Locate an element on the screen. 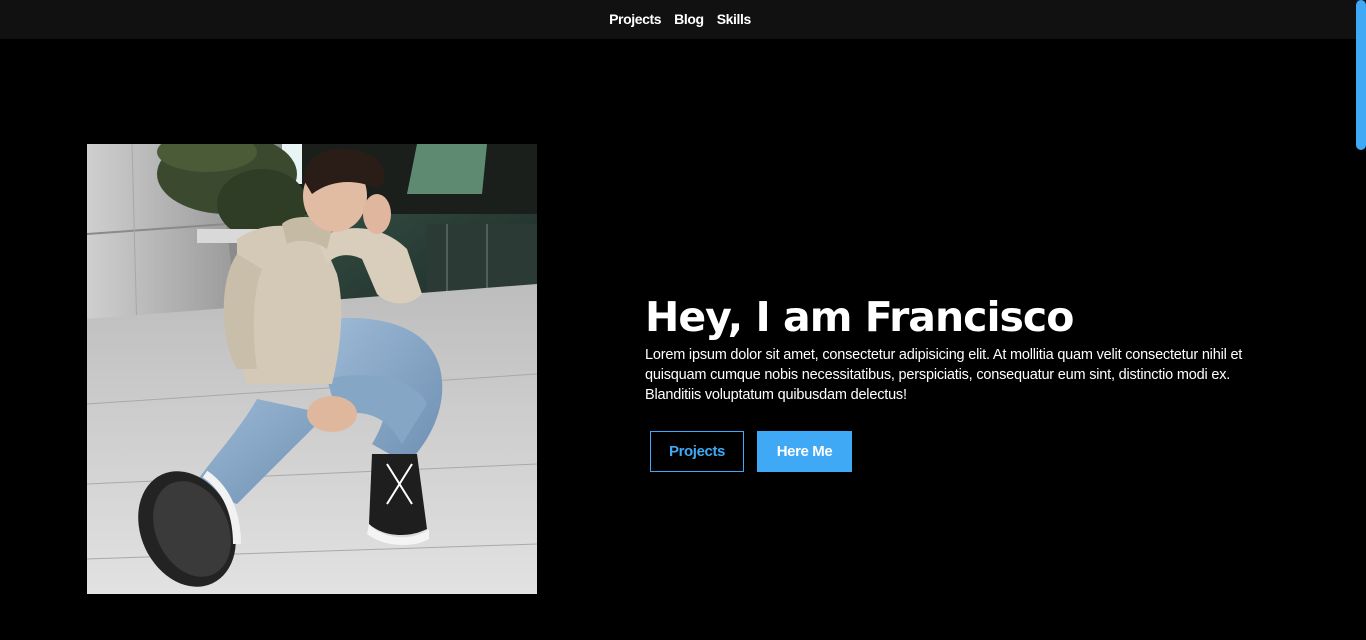 The height and width of the screenshot is (640, 1366). hero-buttons: Projects Here Me is located at coordinates (751, 451).